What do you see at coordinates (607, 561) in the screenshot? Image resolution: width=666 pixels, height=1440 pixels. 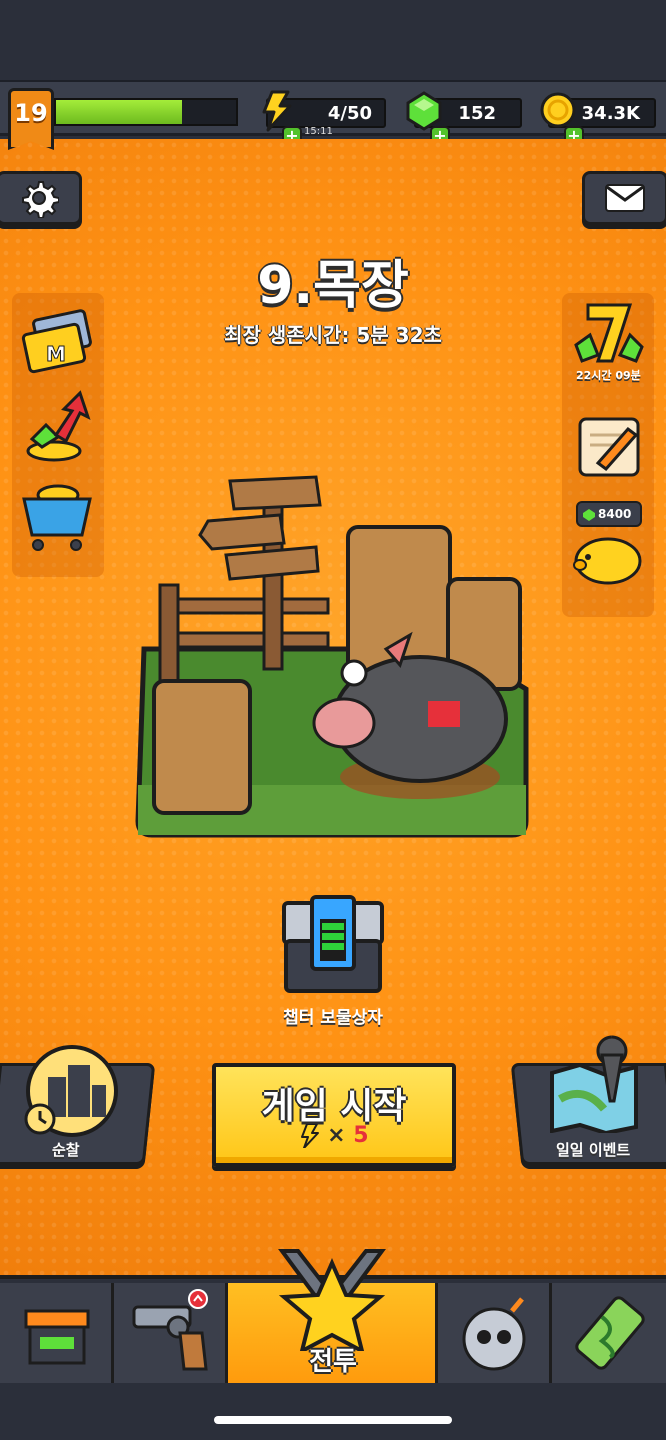 I see `piggy-bank-icon` at bounding box center [607, 561].